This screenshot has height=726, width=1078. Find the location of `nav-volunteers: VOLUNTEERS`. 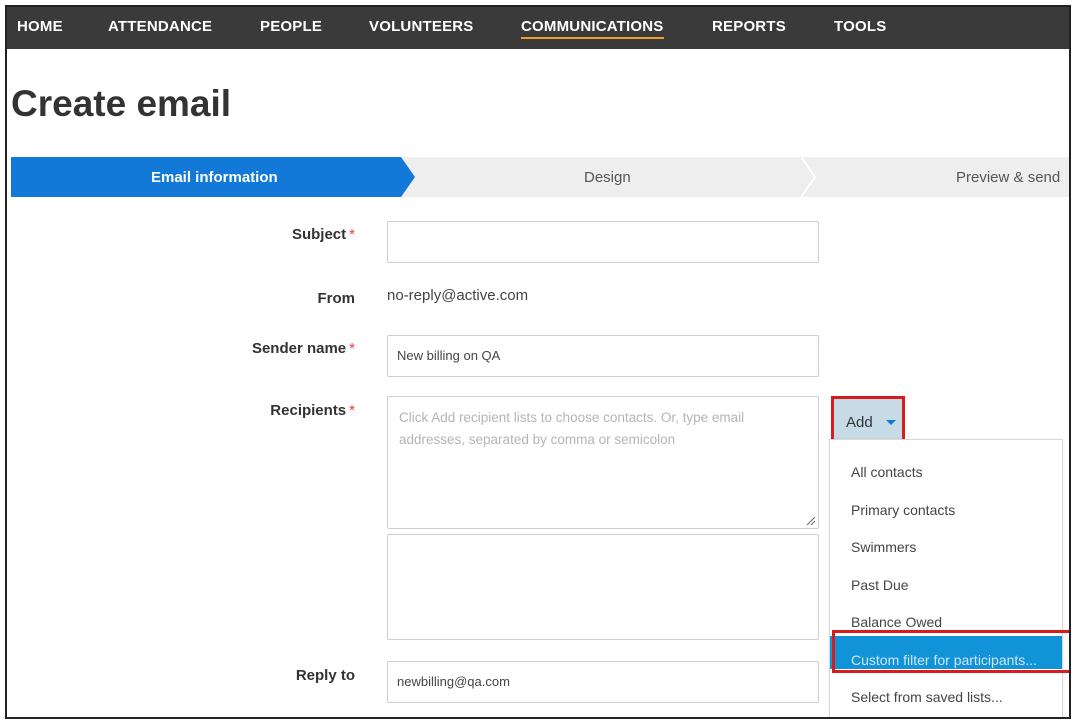

nav-volunteers: VOLUNTEERS is located at coordinates (421, 26).